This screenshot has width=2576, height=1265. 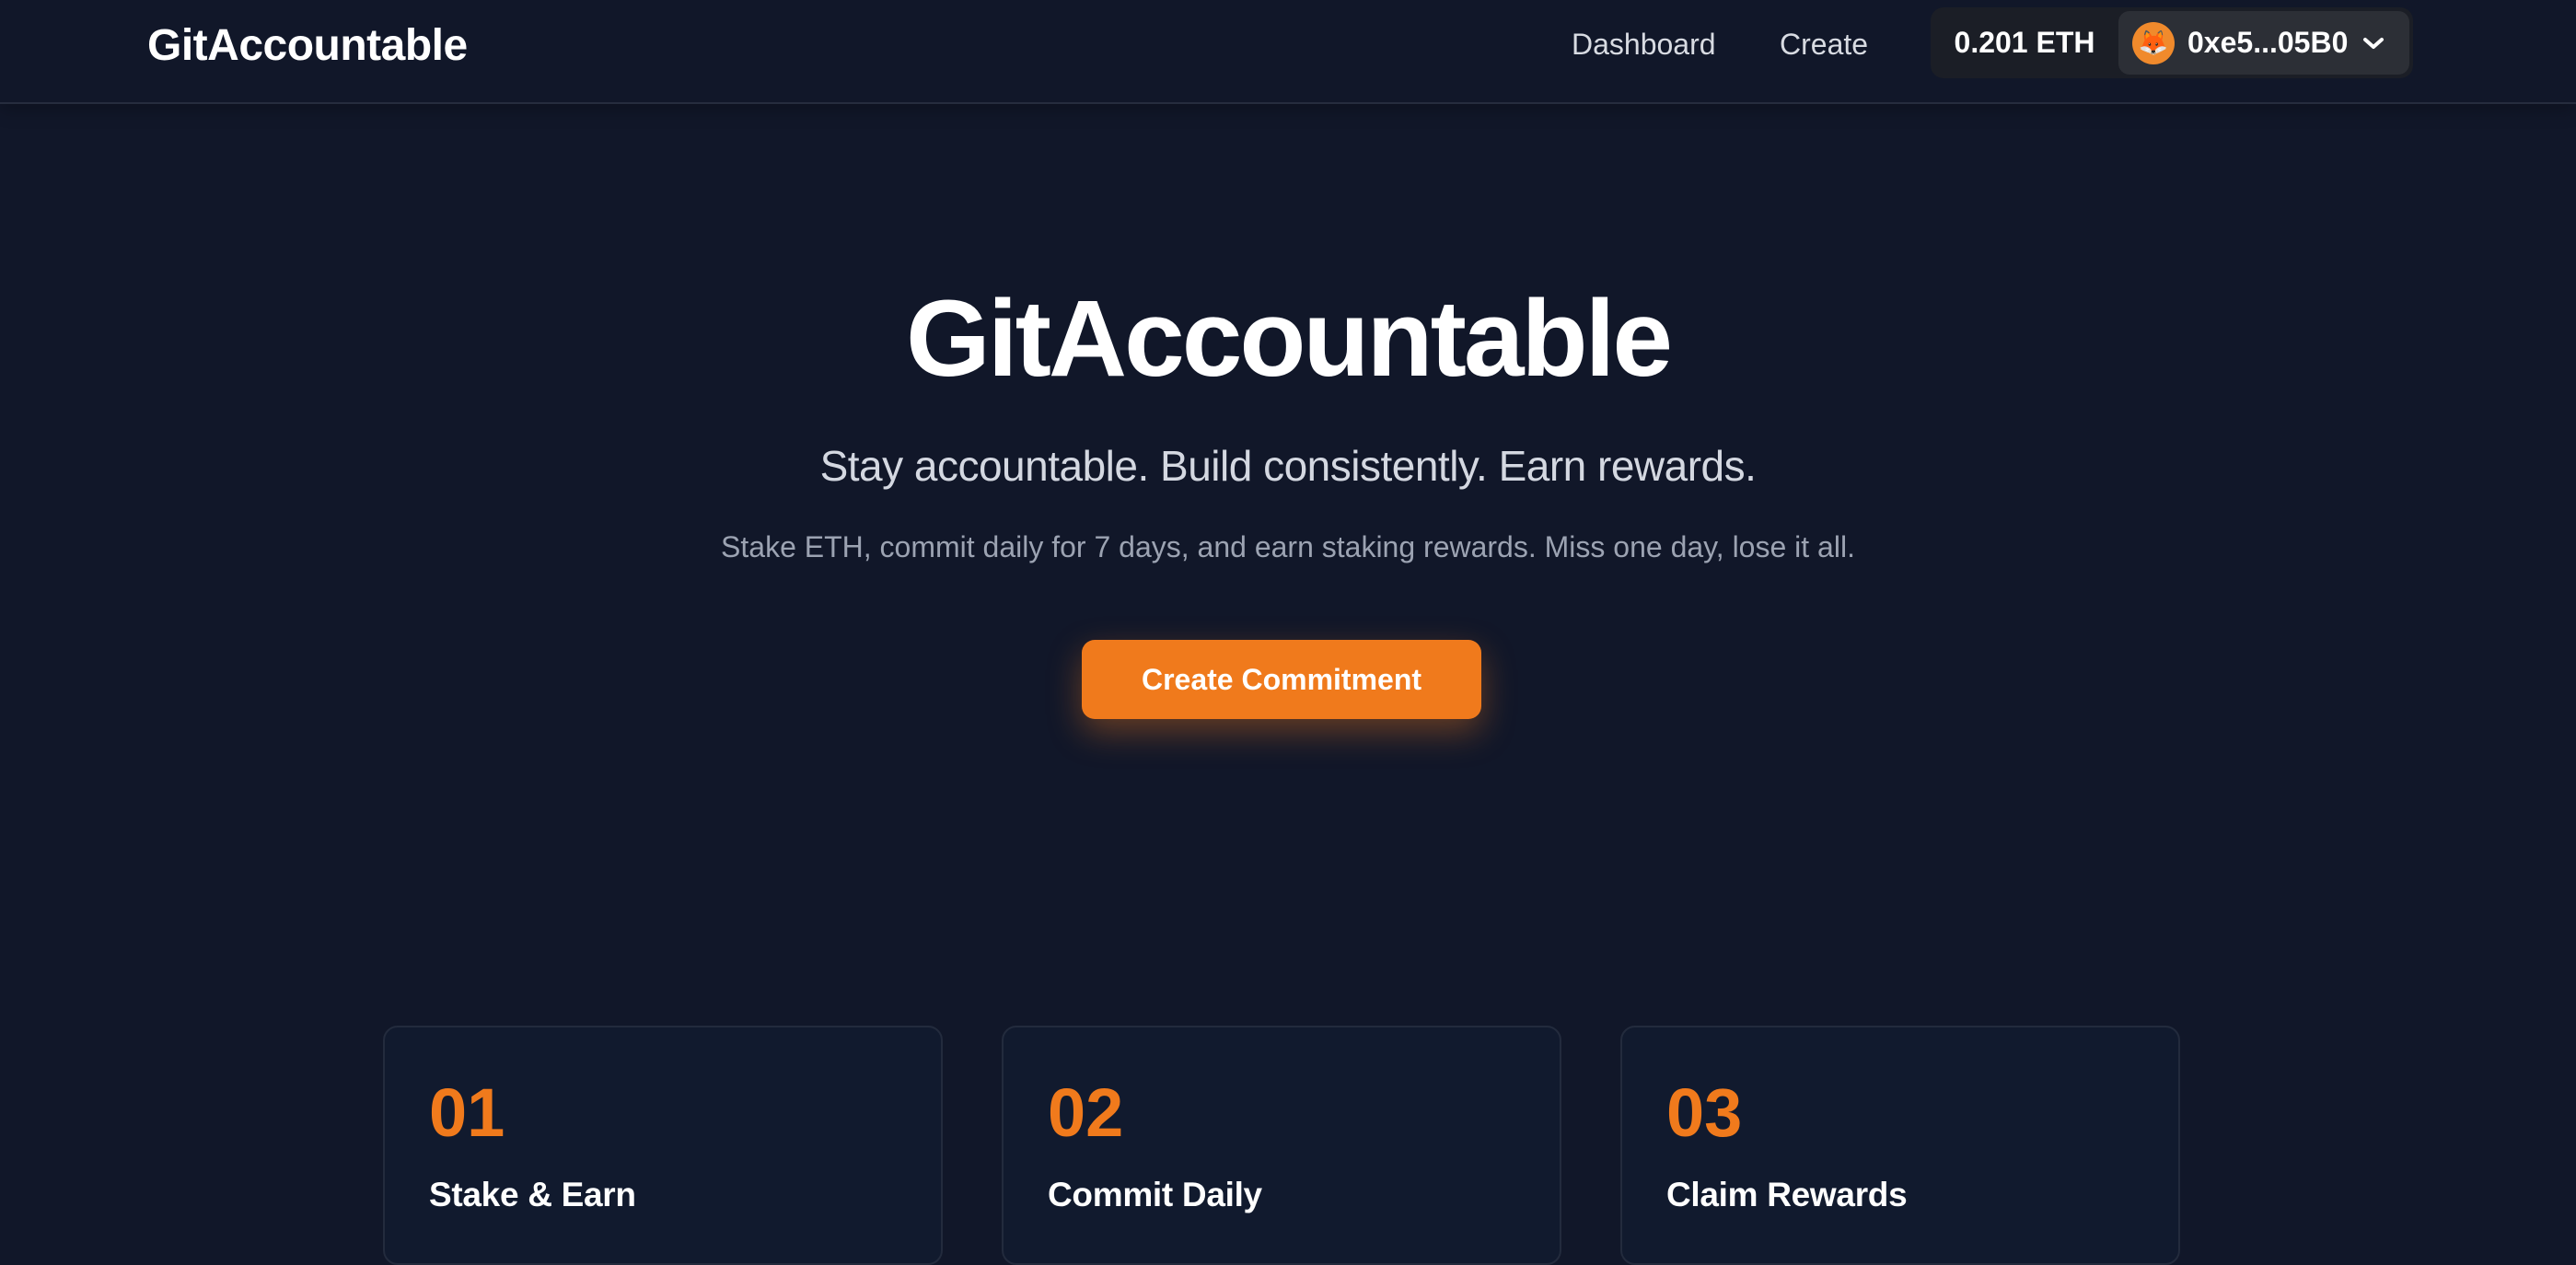 I want to click on step-title: Stake & Earn, so click(x=532, y=1194).